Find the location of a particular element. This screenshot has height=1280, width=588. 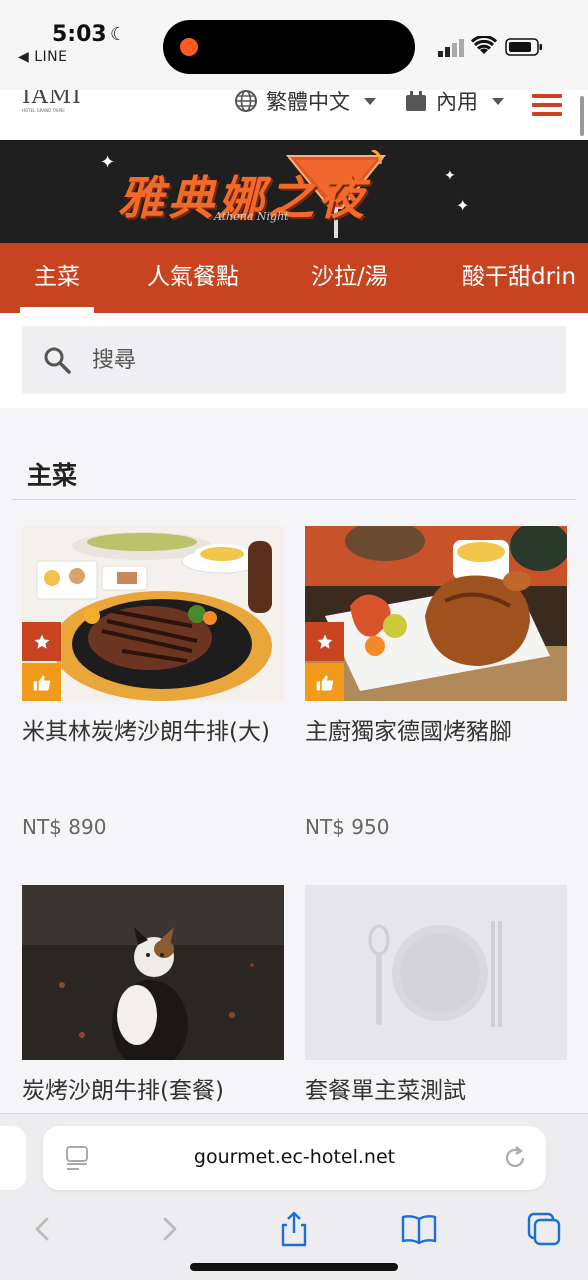

recording-dot-icon is located at coordinates (189, 47).